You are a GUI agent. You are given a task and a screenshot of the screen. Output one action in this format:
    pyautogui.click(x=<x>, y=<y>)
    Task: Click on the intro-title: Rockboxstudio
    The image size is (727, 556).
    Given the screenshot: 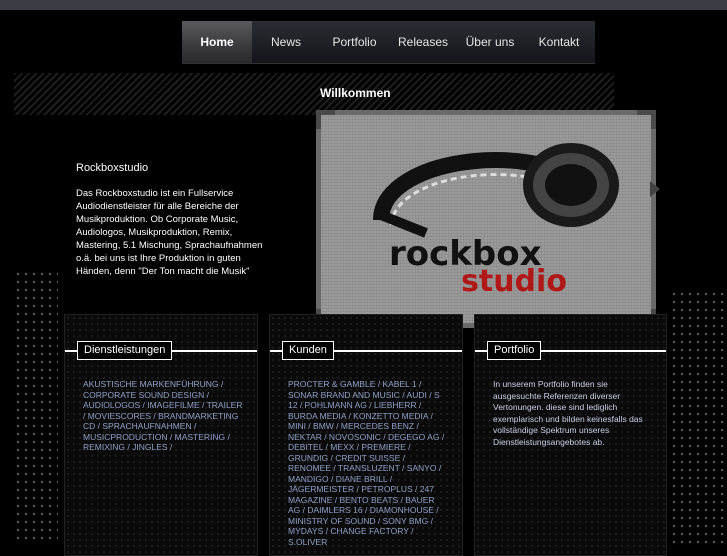 What is the action you would take?
    pyautogui.click(x=112, y=168)
    